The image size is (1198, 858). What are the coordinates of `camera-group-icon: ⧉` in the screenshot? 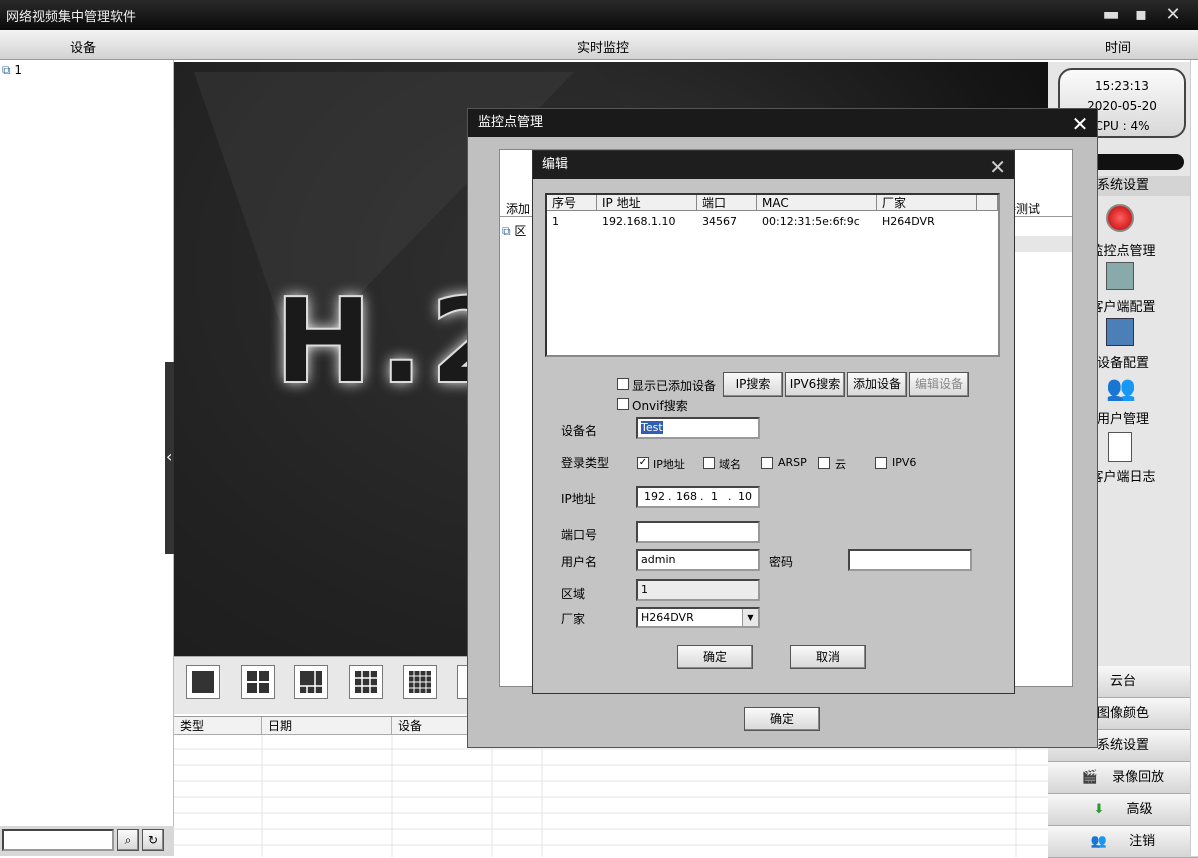 It's located at (6, 70).